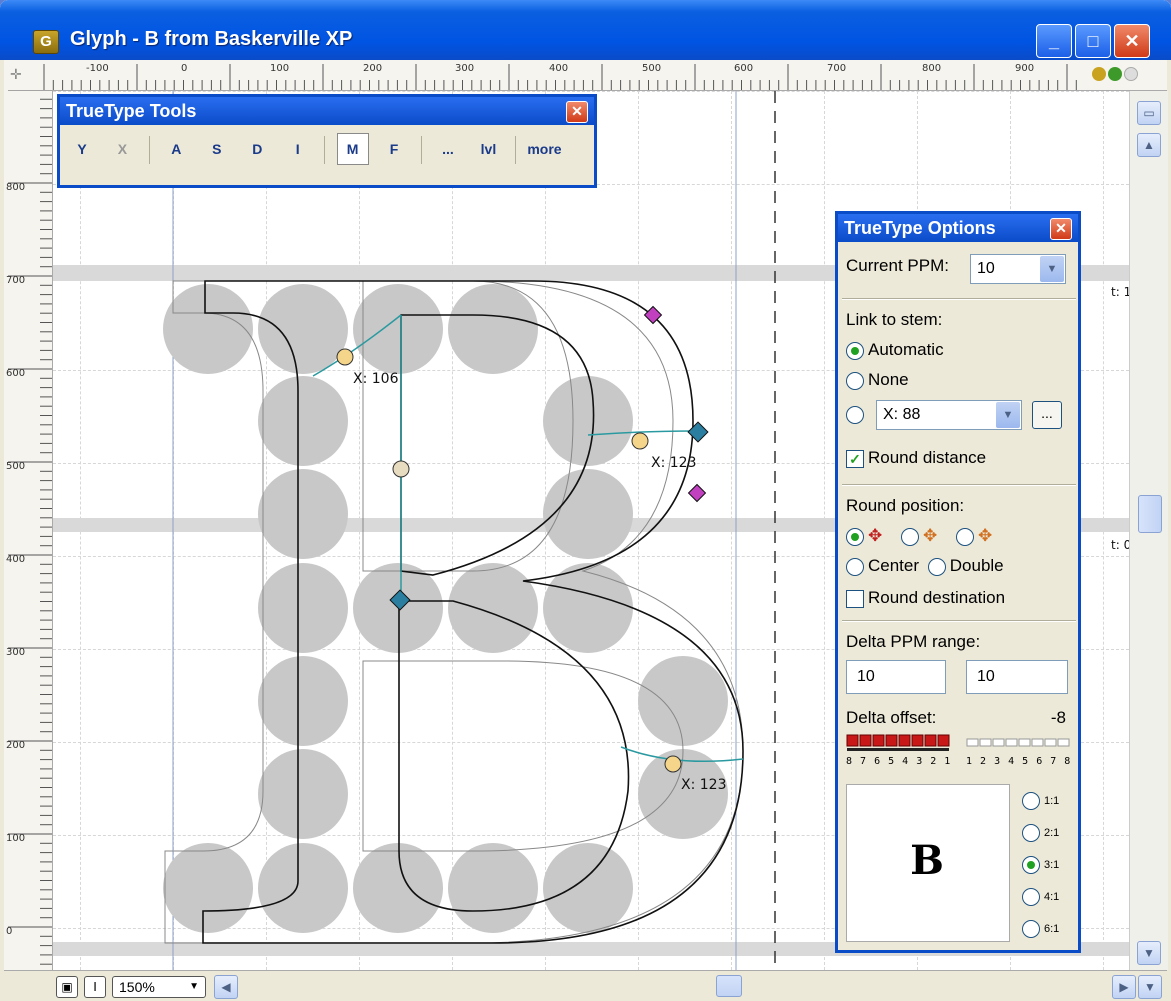  Describe the element at coordinates (184, 68) in the screenshot. I see `ruler-label: 0` at that location.